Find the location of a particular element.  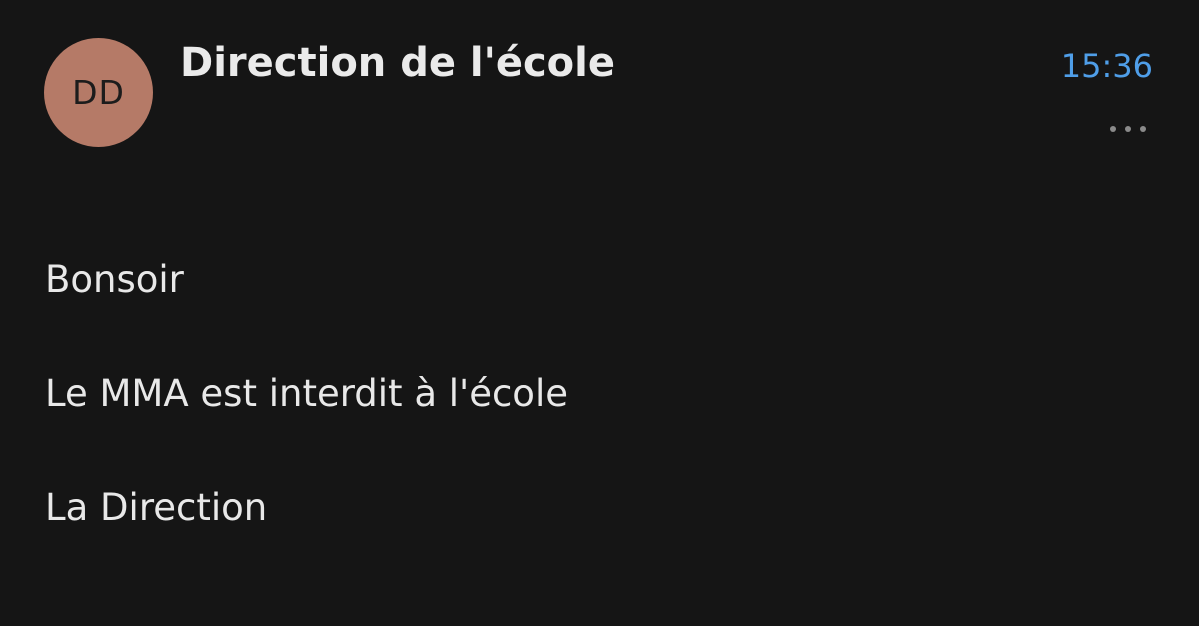

more-options-icon is located at coordinates (1128, 129).